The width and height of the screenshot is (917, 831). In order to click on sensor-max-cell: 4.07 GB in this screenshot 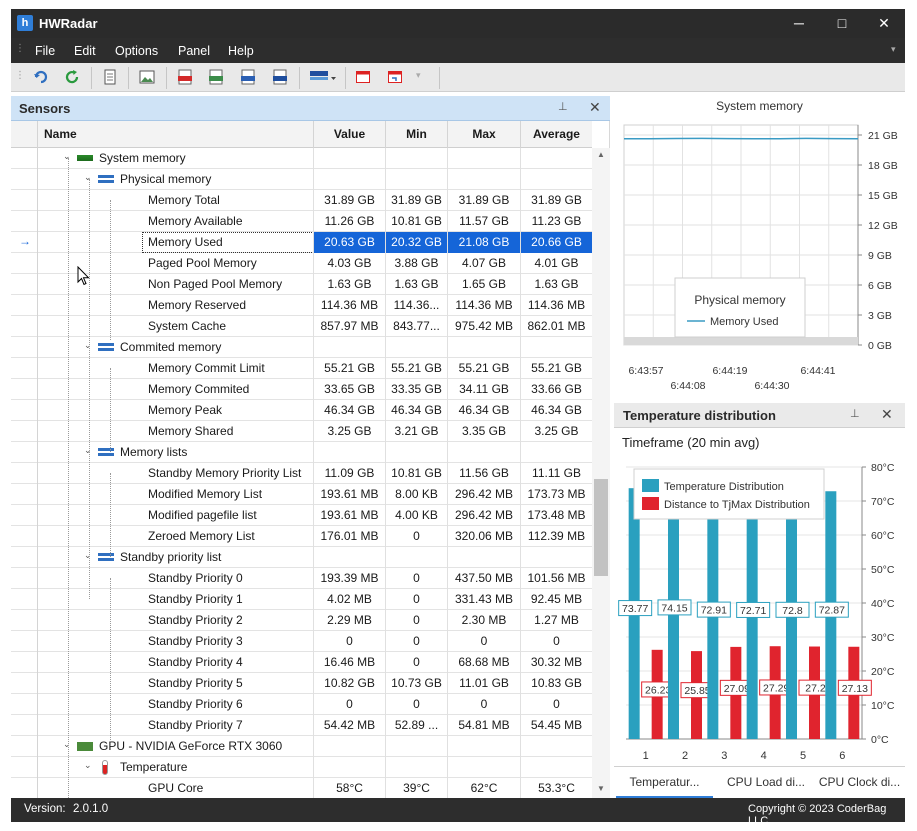, I will do `click(483, 263)`.